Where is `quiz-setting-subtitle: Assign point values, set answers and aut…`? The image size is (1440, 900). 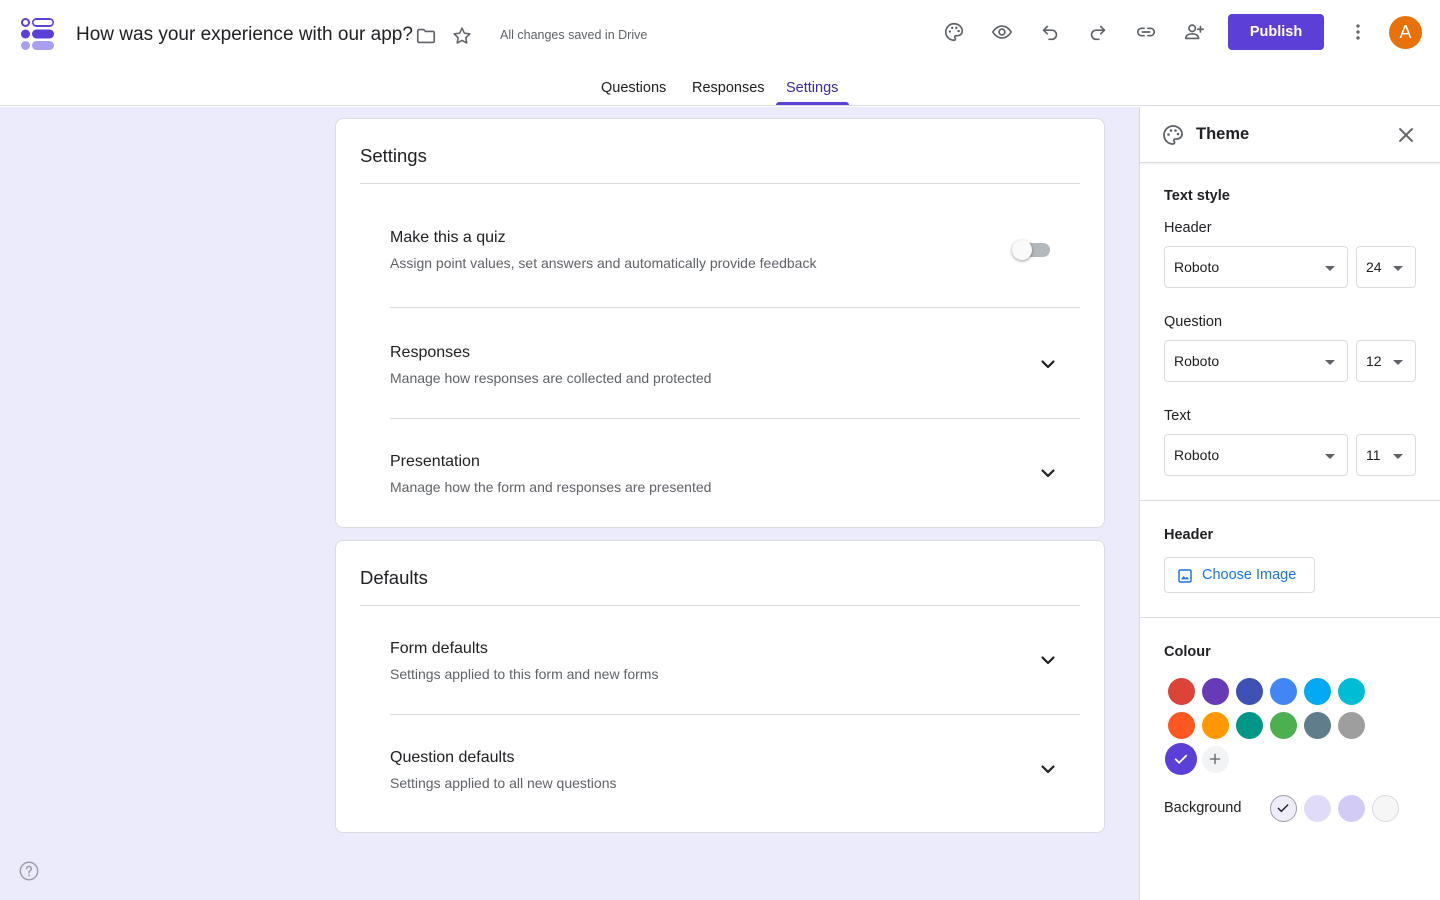 quiz-setting-subtitle: Assign point values, set answers and aut… is located at coordinates (603, 263).